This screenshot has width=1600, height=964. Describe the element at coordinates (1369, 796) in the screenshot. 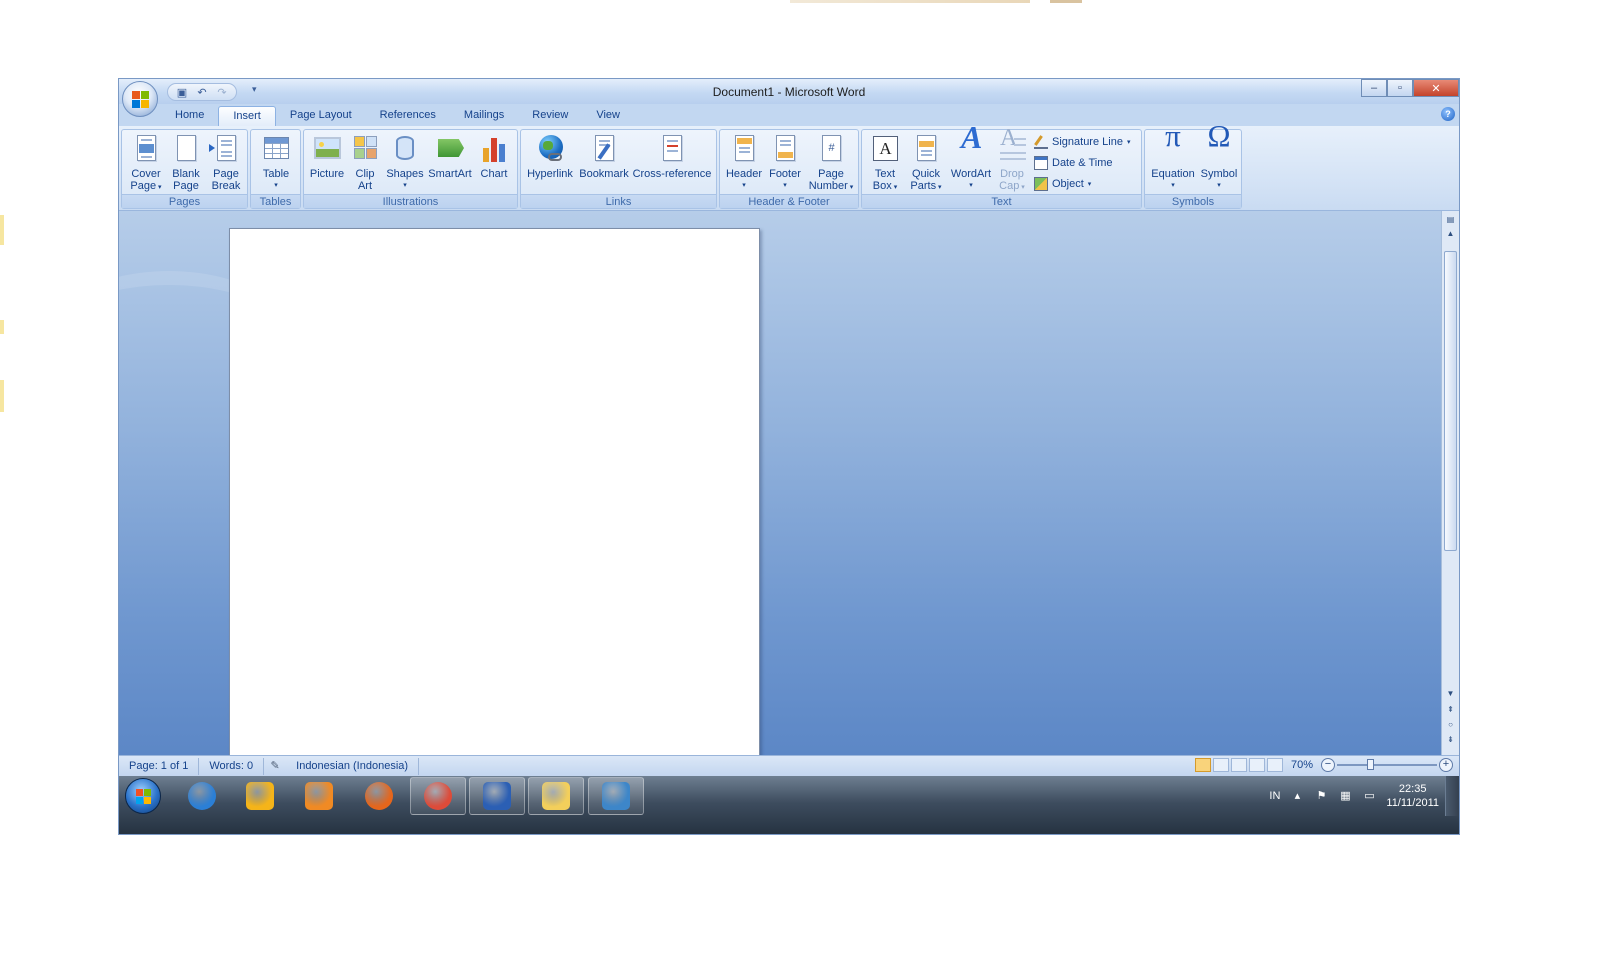

I see `power-icon: ▭` at that location.